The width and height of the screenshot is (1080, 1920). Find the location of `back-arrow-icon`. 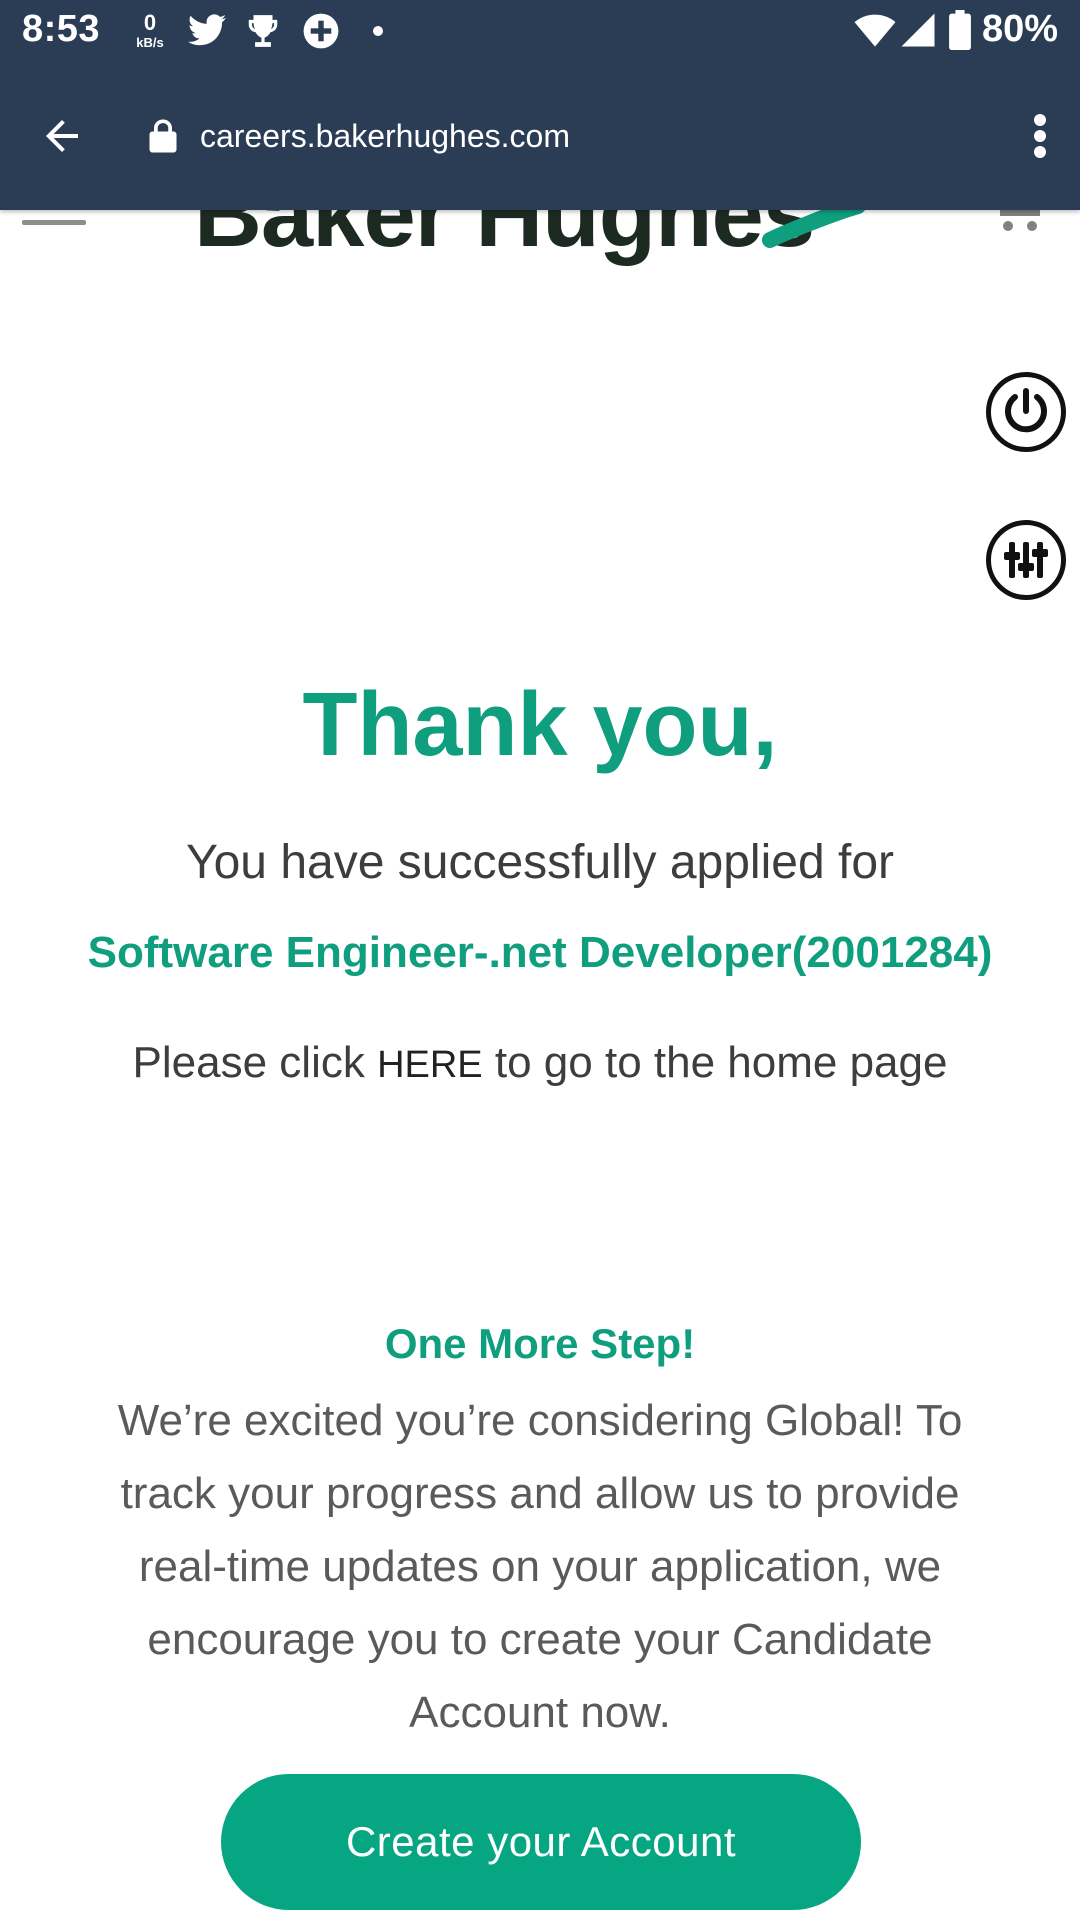

back-arrow-icon is located at coordinates (62, 136).